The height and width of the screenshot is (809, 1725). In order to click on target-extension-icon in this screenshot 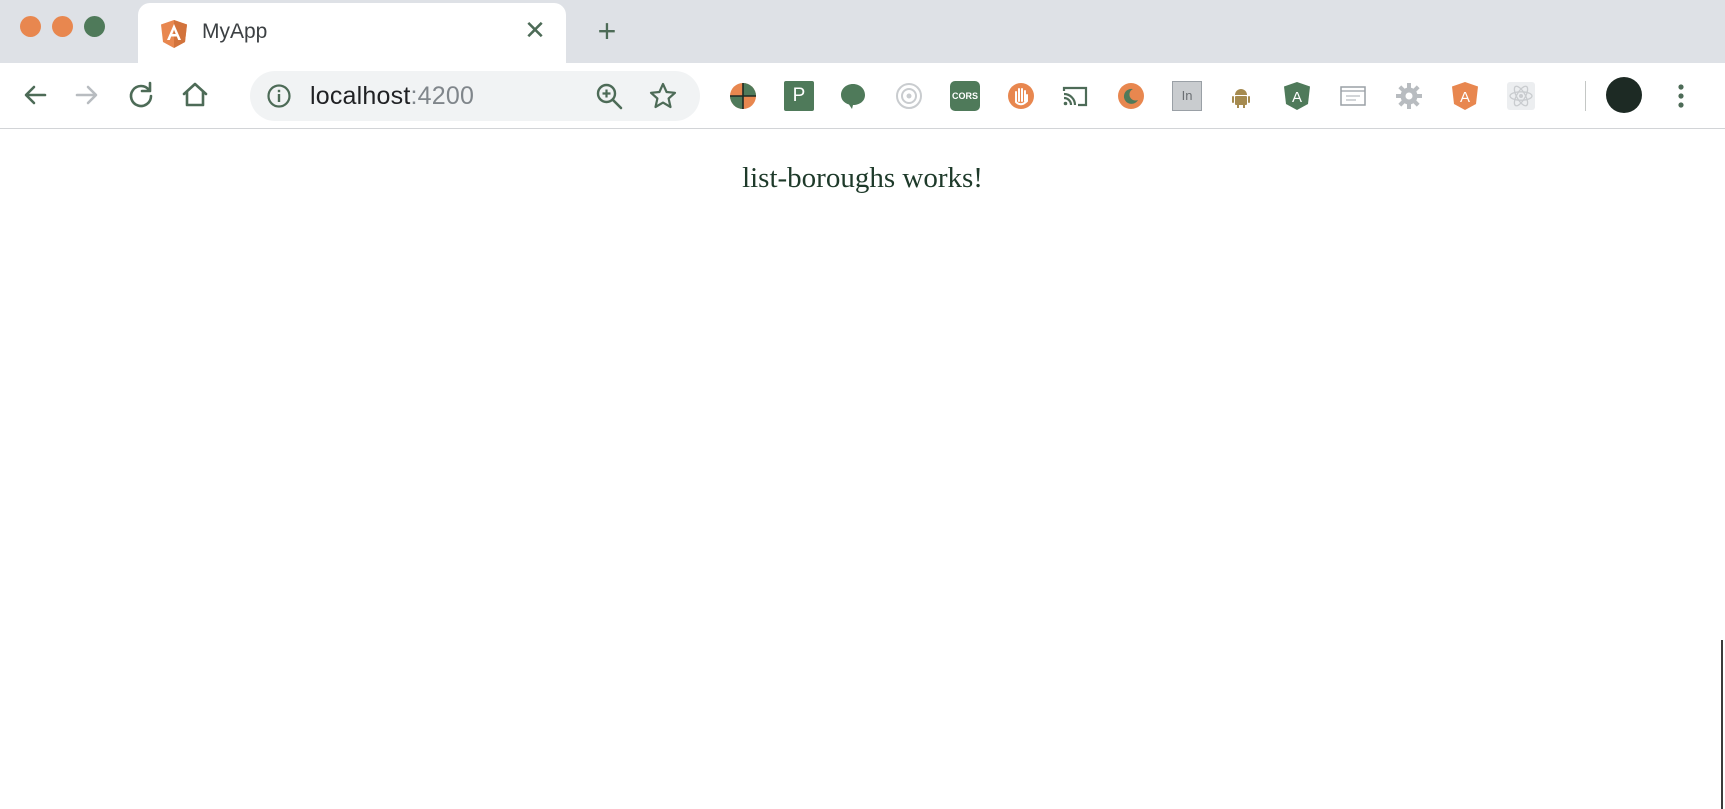, I will do `click(909, 96)`.